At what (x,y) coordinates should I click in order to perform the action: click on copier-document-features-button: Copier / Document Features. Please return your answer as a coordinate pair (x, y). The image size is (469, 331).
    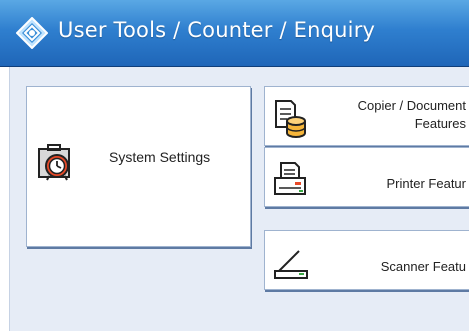
    Looking at the image, I should click on (366, 116).